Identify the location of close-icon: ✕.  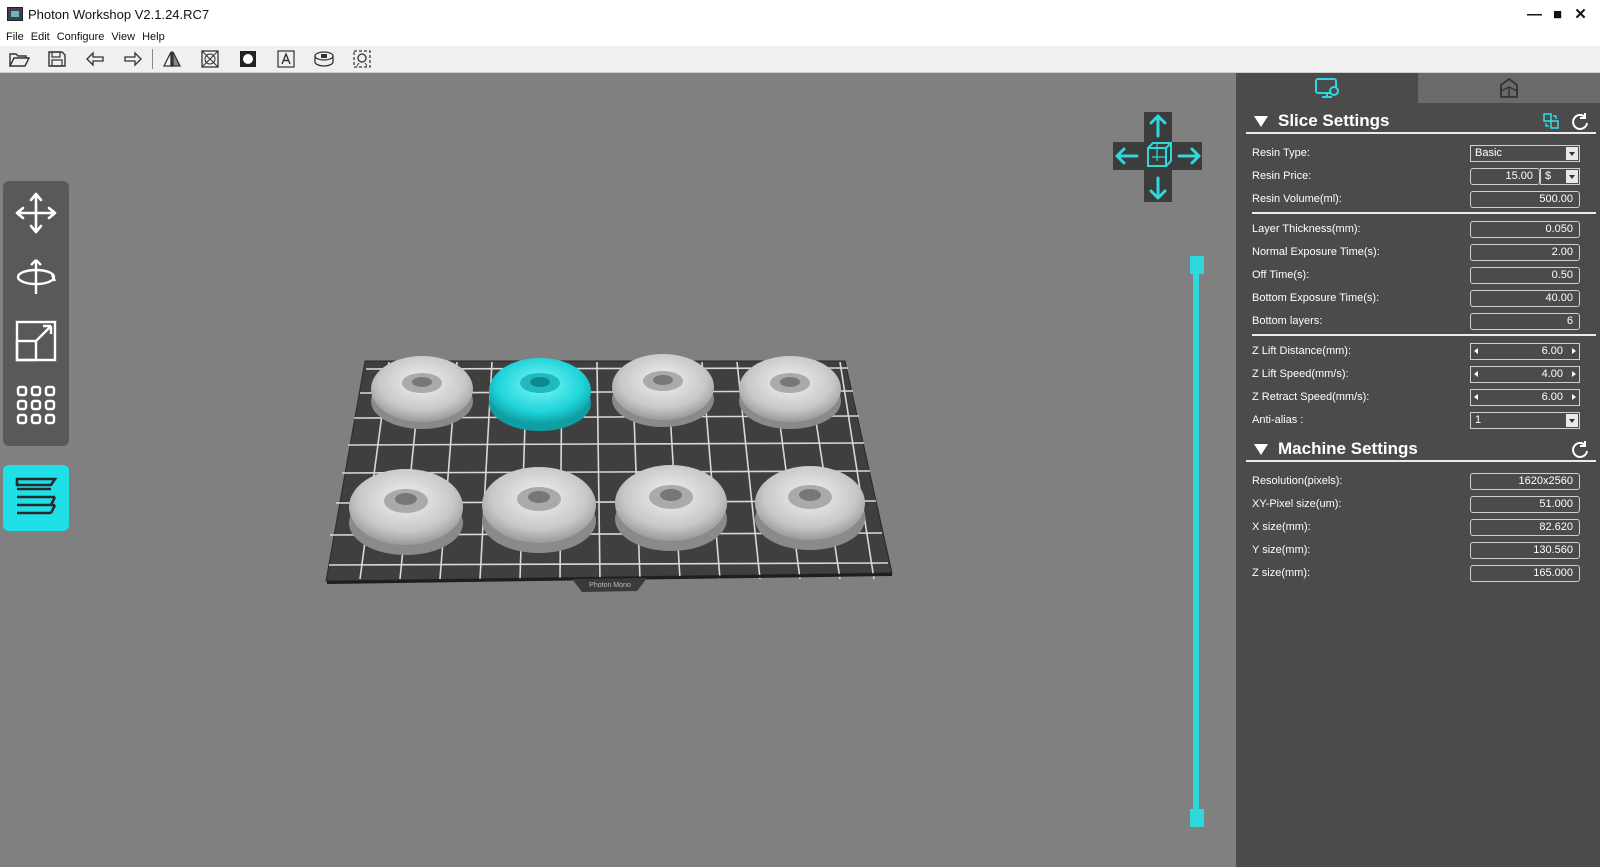
(1580, 14).